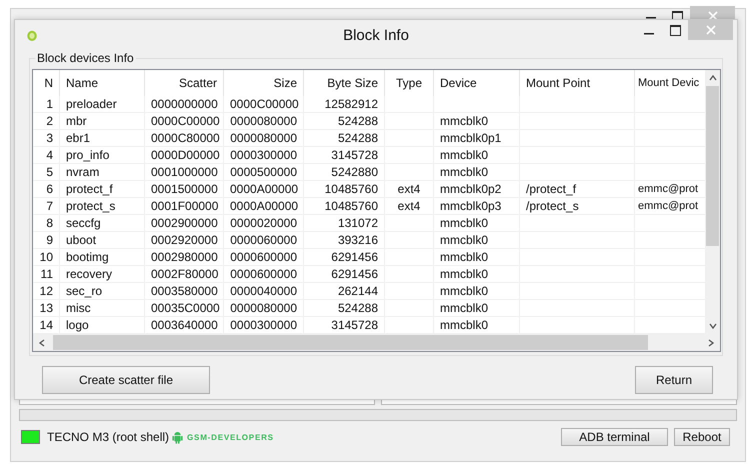  I want to click on table-cell: misc, so click(102, 308).